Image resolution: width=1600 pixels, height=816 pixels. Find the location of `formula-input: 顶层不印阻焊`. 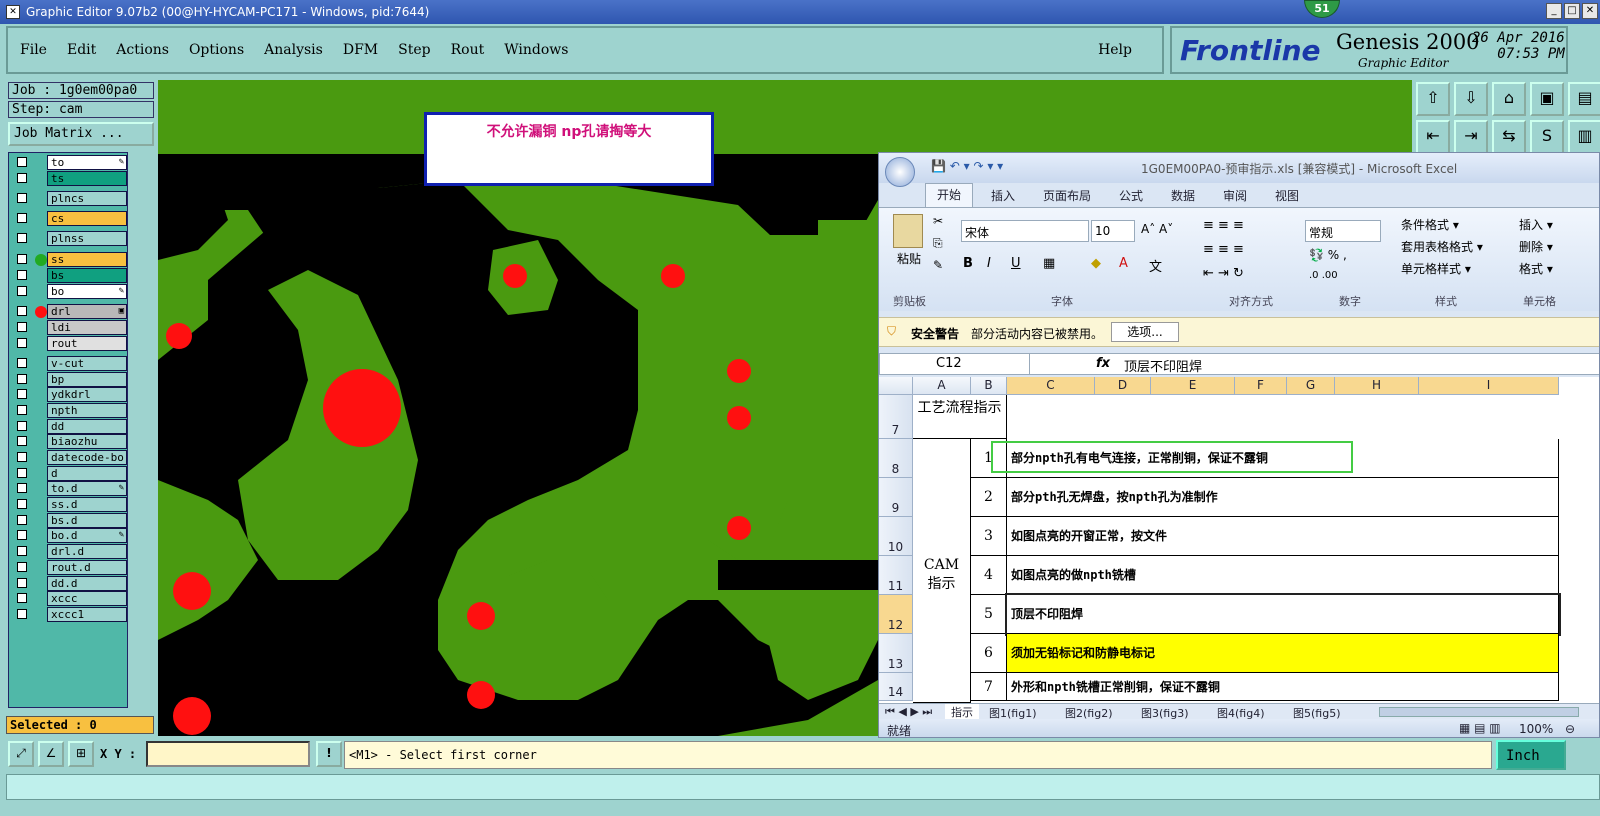

formula-input: 顶层不印阻焊 is located at coordinates (1163, 365).